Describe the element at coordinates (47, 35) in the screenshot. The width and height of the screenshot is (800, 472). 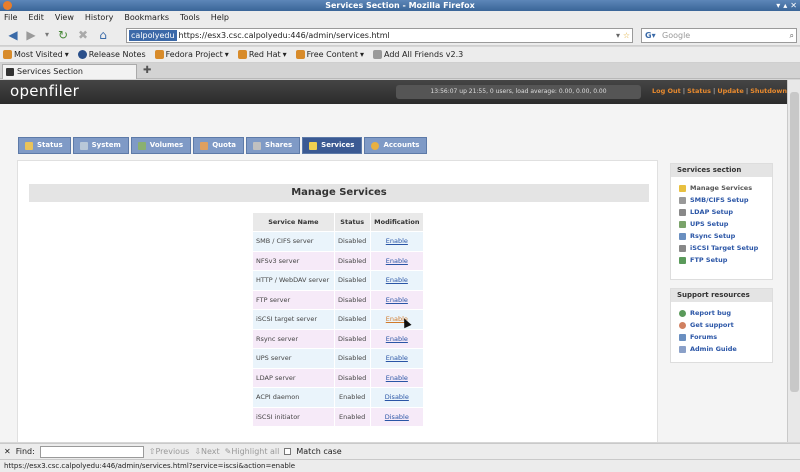
I see `history-dropdown-icon: ▾` at that location.